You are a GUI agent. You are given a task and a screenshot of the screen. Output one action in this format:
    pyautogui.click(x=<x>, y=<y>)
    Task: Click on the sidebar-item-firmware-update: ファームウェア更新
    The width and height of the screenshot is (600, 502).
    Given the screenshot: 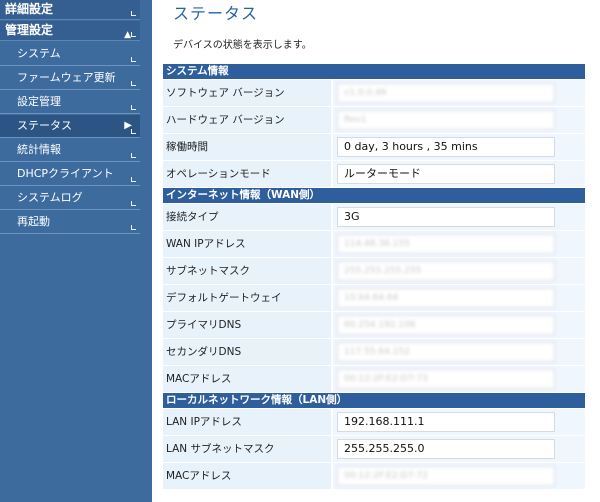 What is the action you would take?
    pyautogui.click(x=70, y=78)
    